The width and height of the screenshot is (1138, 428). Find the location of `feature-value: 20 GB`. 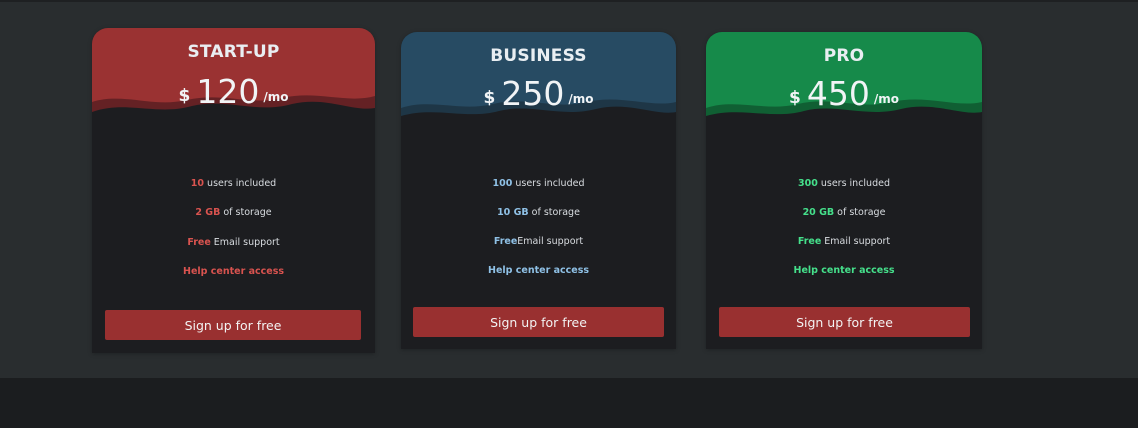

feature-value: 20 GB is located at coordinates (818, 212).